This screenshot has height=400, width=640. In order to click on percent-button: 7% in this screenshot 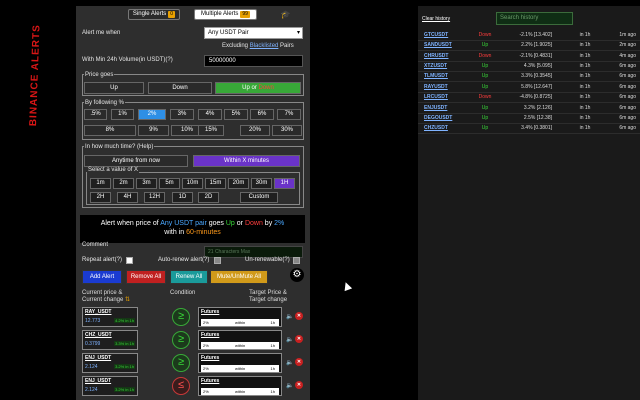, I will do `click(289, 114)`.